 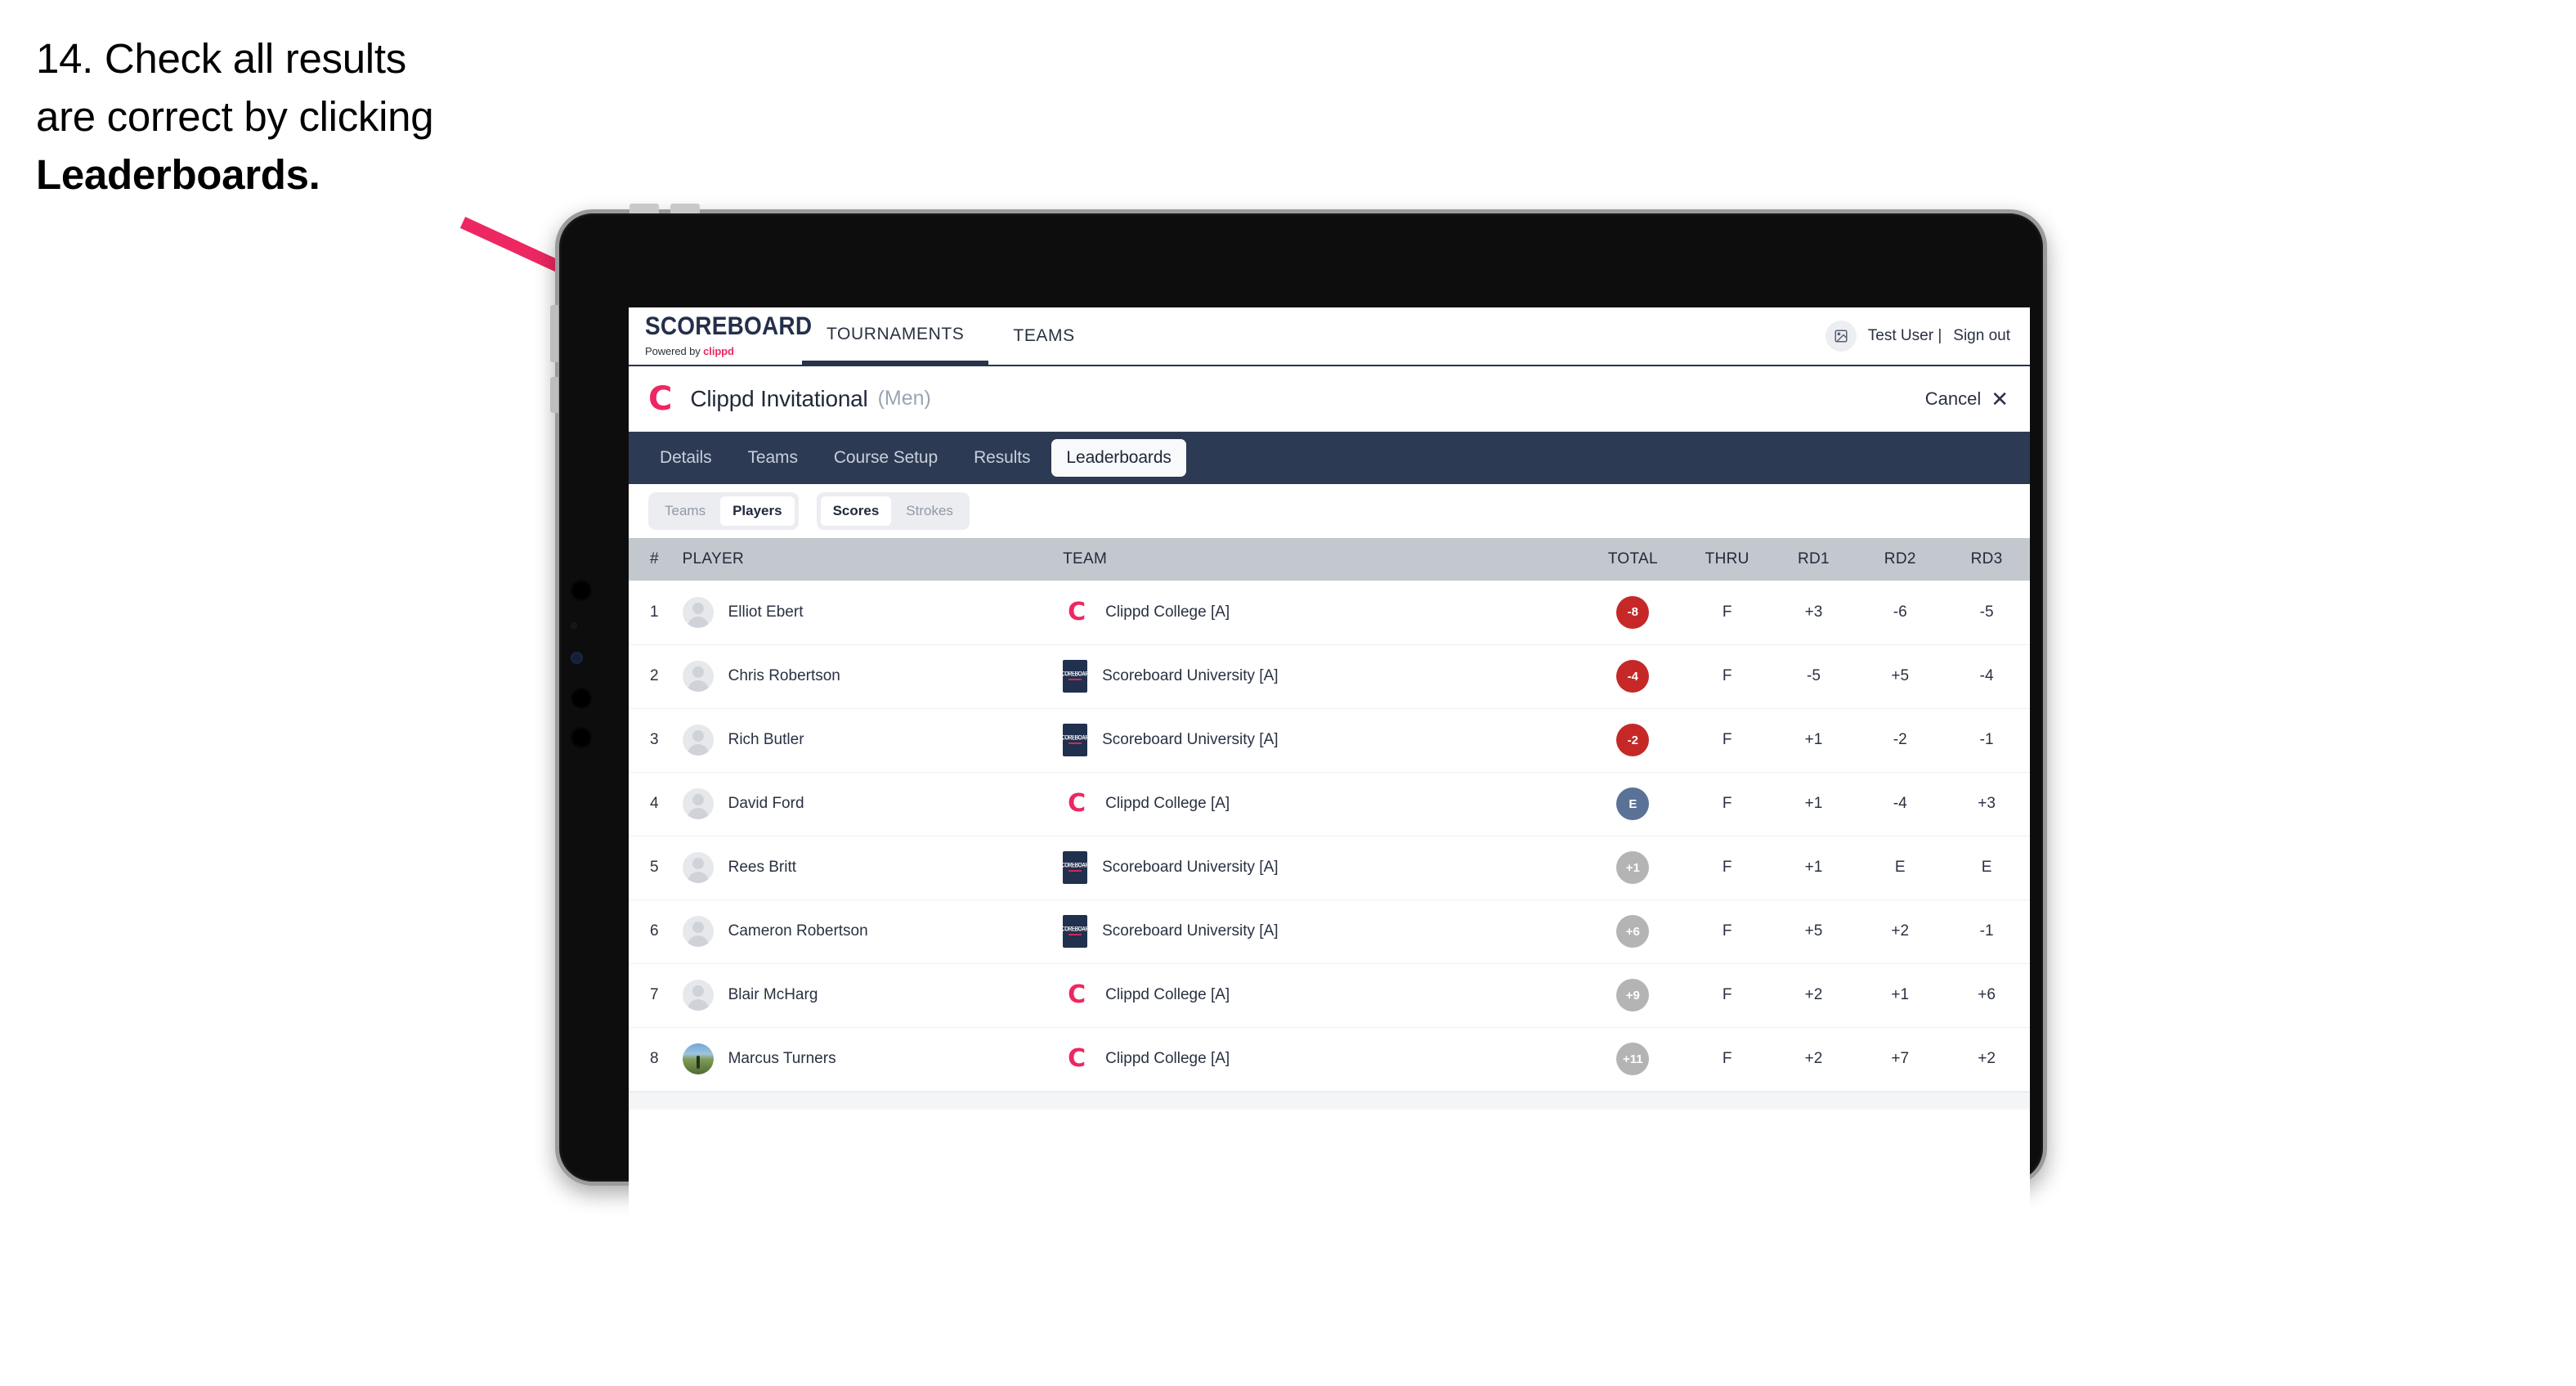 I want to click on user-avatar-placeholder-icon, so click(x=1841, y=336).